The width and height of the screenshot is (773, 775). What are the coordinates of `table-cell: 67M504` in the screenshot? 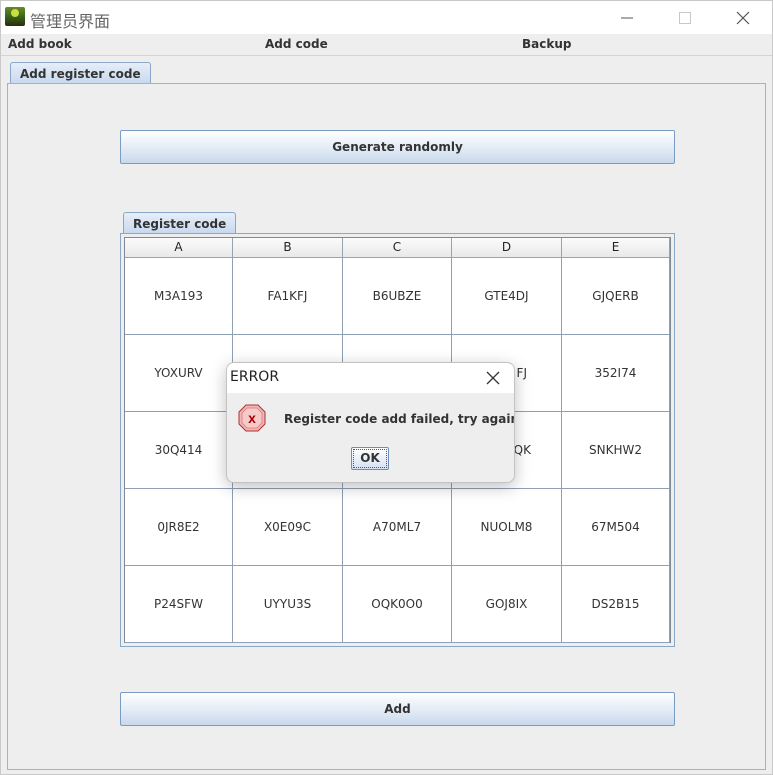 It's located at (616, 527).